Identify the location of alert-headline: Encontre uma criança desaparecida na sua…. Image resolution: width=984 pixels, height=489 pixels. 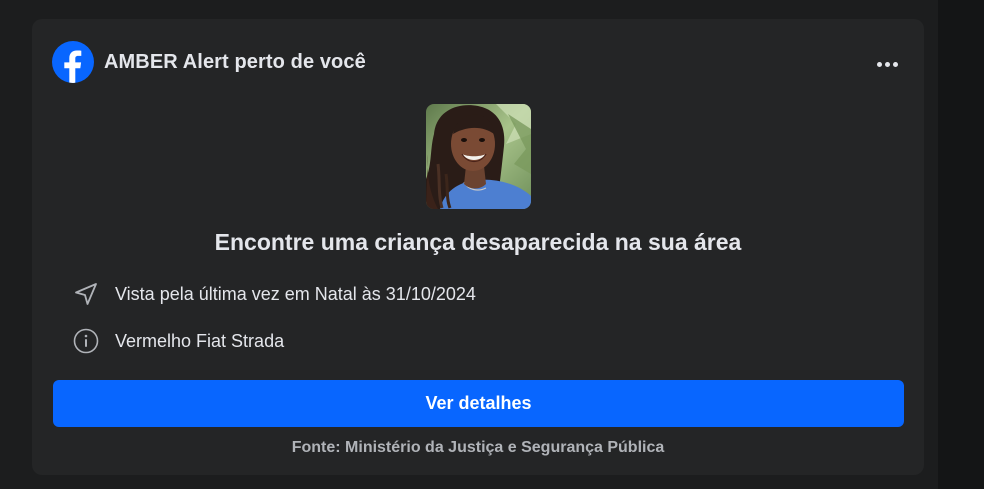
(478, 242).